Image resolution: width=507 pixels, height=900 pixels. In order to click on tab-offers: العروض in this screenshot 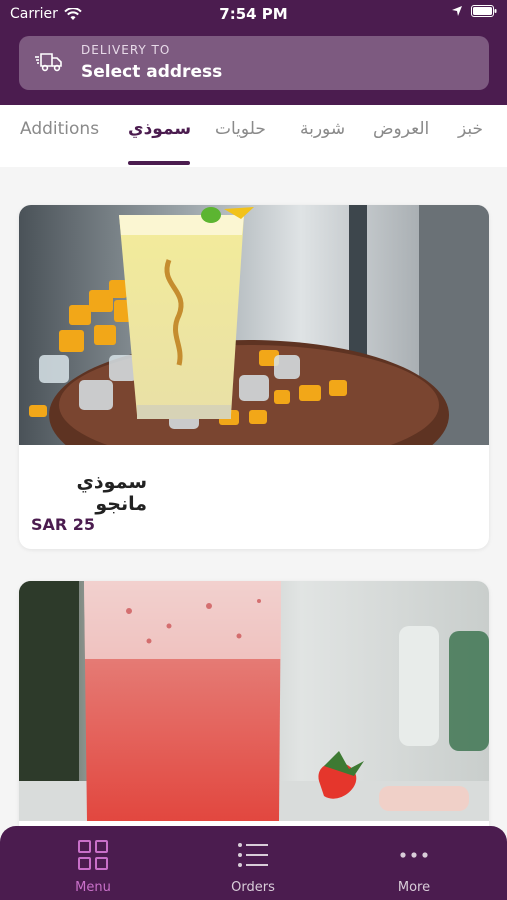, I will do `click(401, 129)`.